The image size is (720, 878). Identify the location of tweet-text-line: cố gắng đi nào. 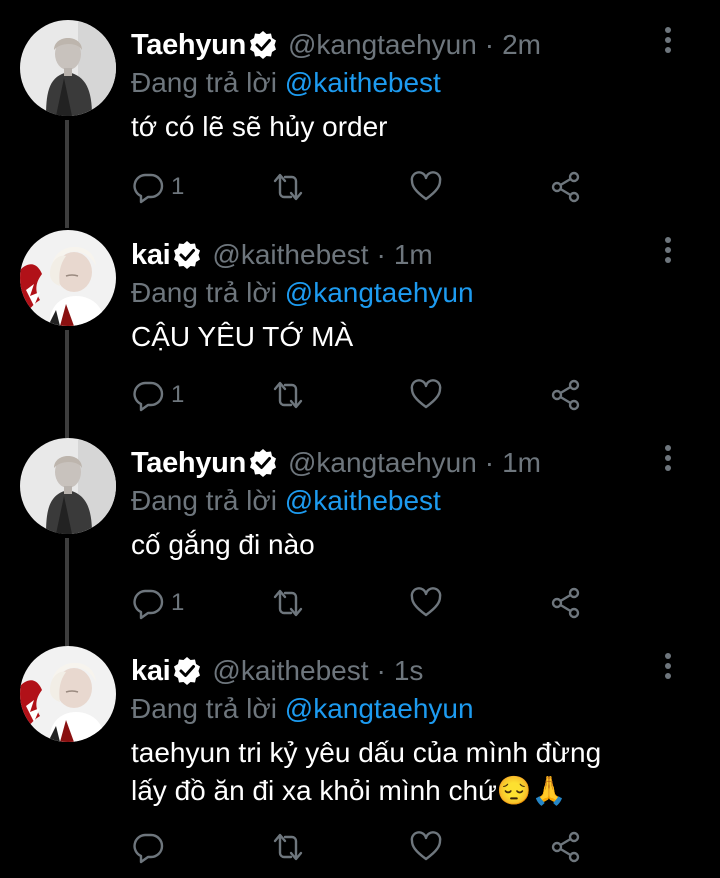
(223, 544).